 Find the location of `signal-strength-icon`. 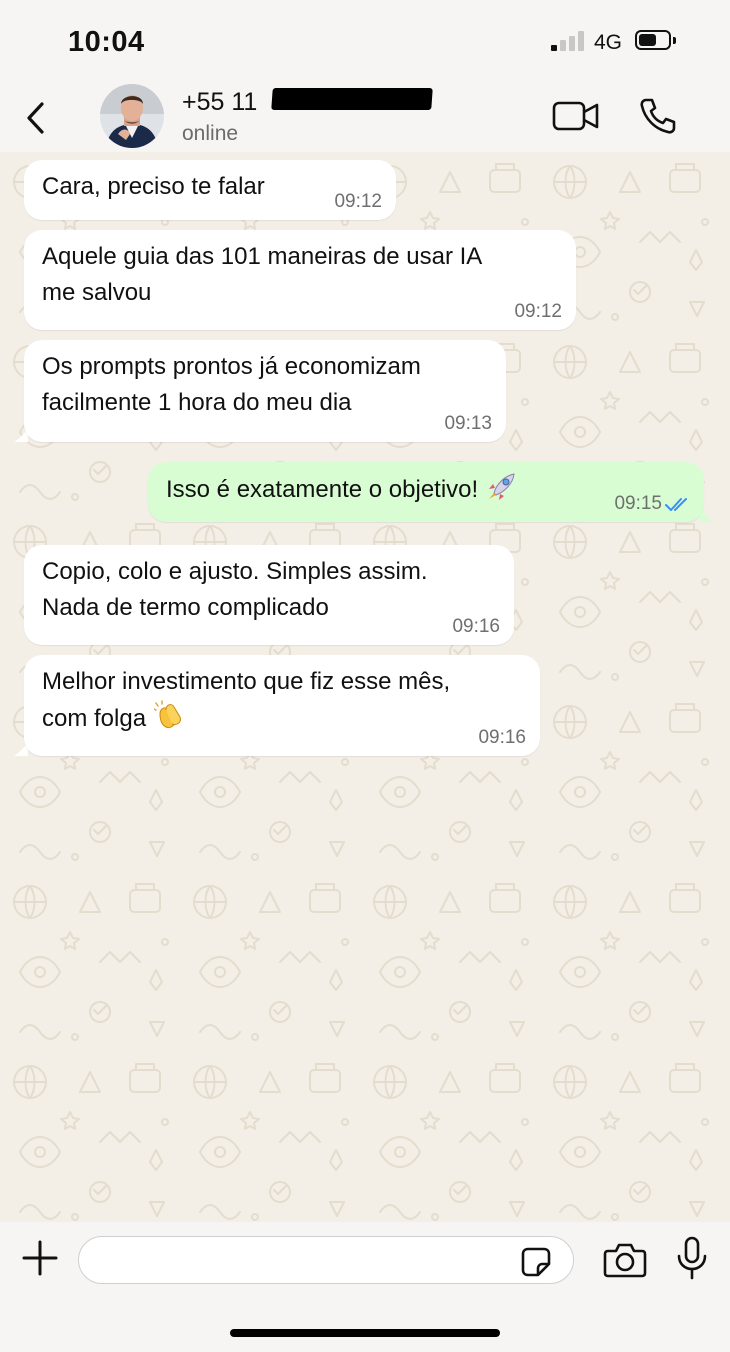

signal-strength-icon is located at coordinates (568, 41).